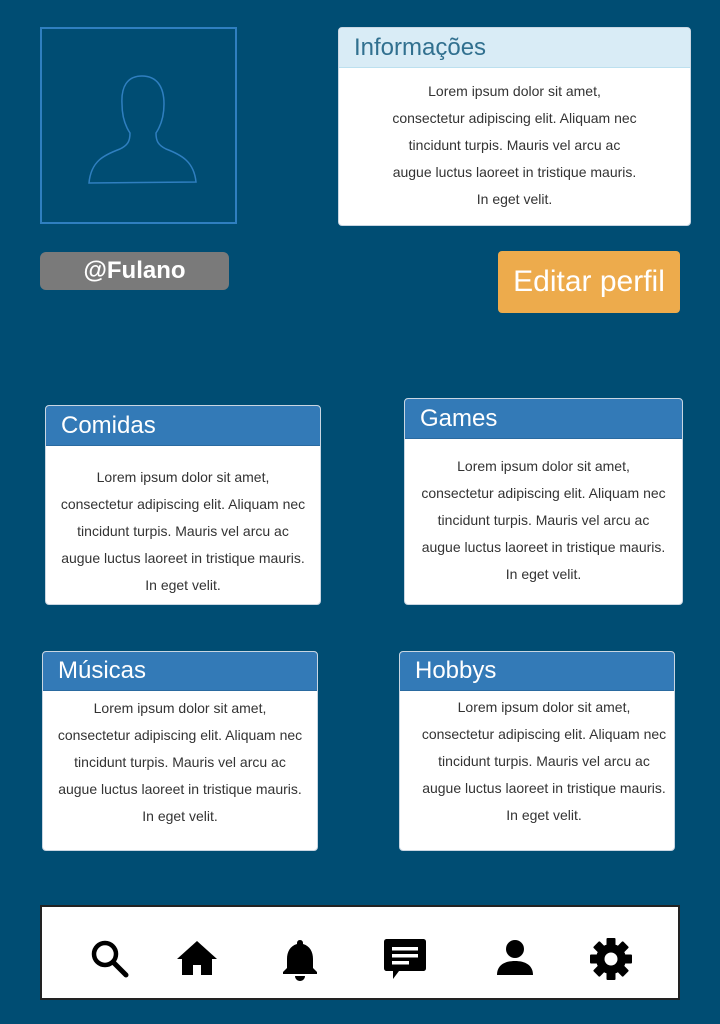  Describe the element at coordinates (537, 671) in the screenshot. I see `panel-title: Hobbys` at that location.